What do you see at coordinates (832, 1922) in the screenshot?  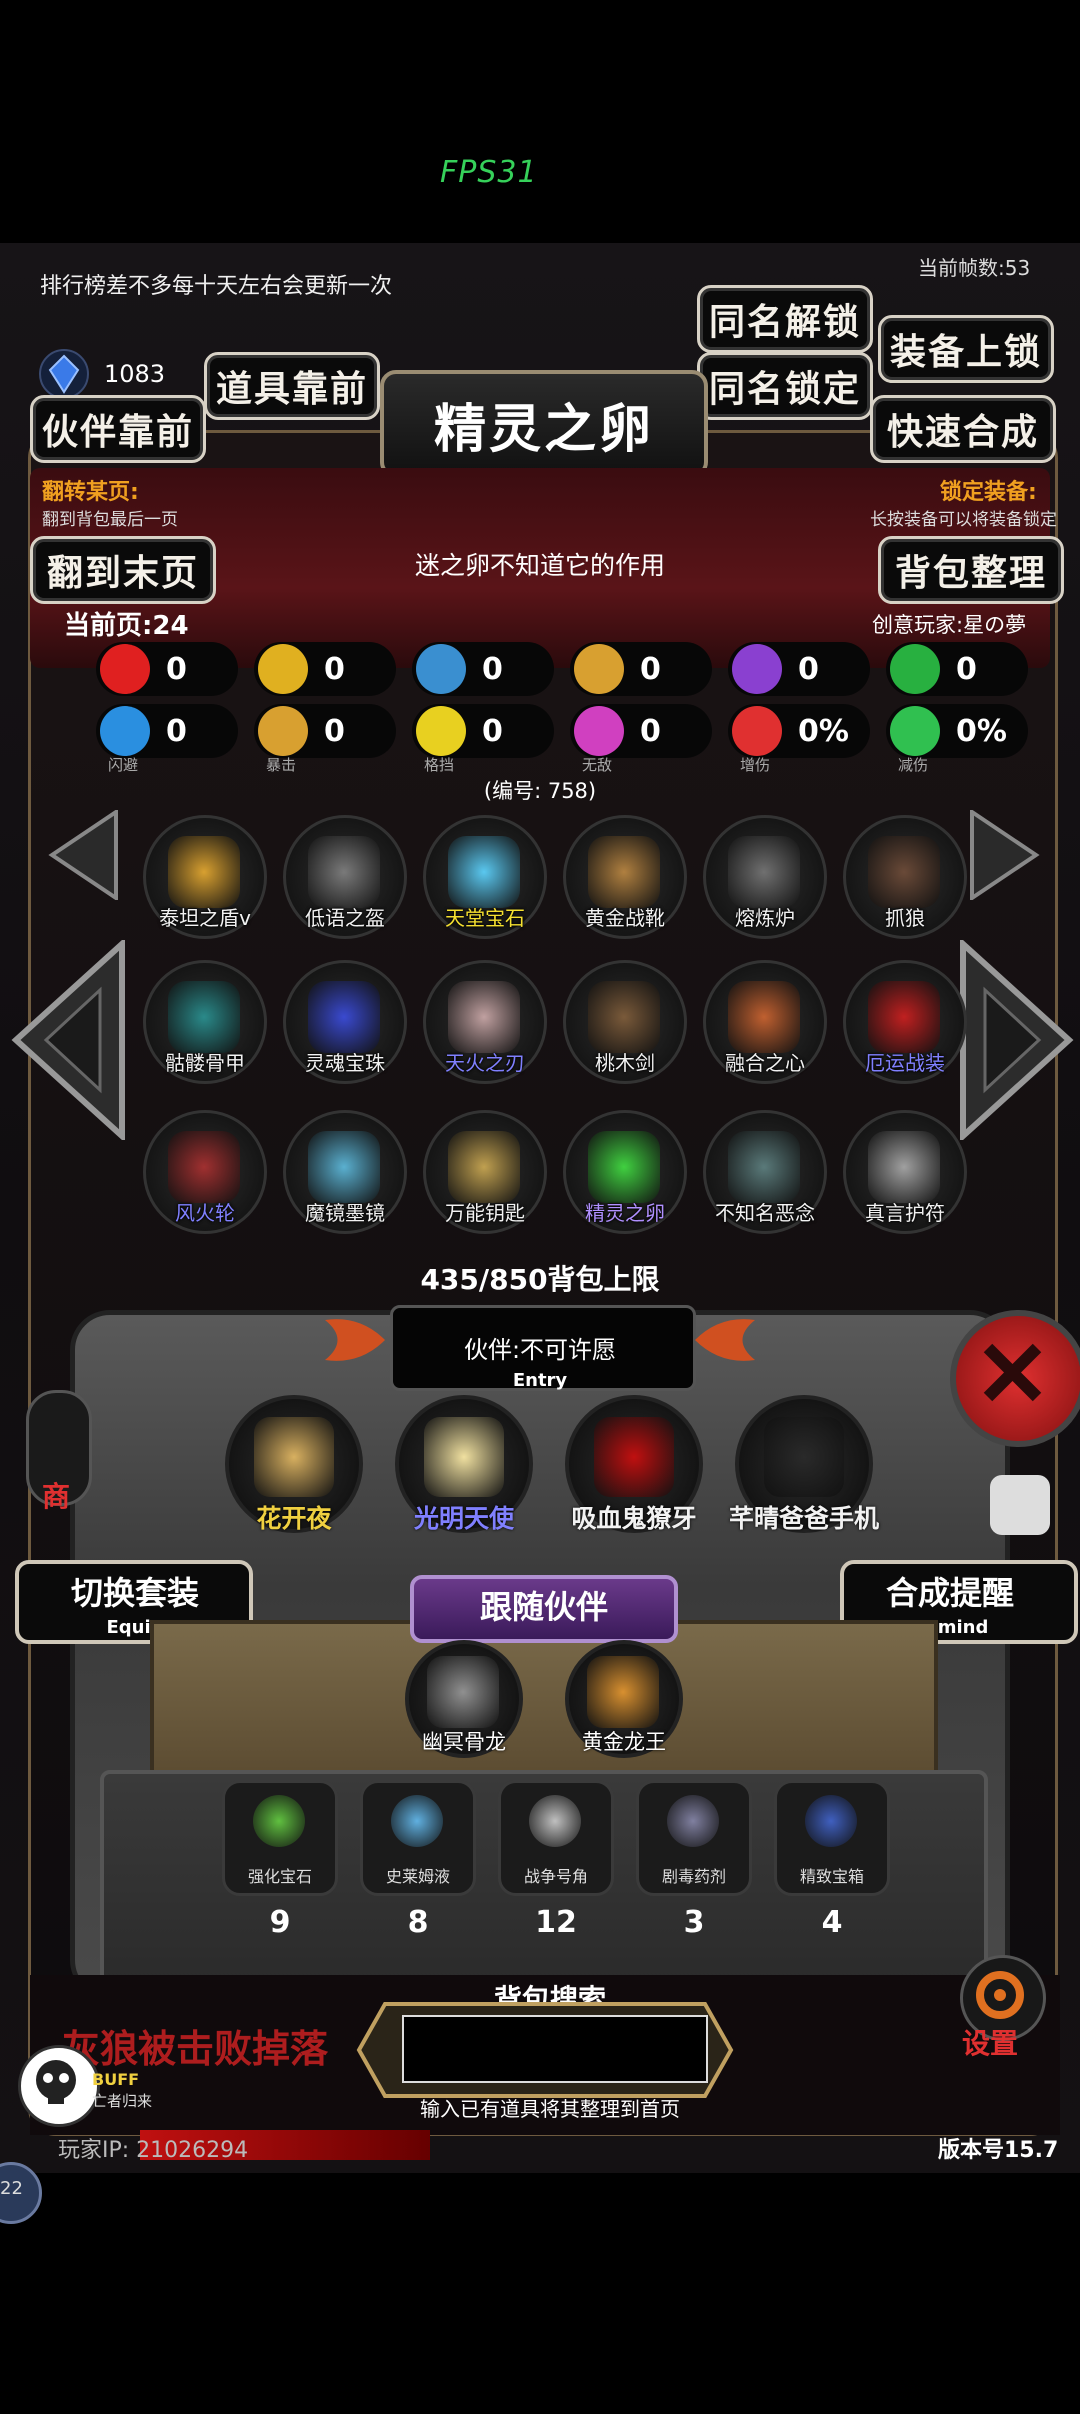 I see `consumable-count: 4` at bounding box center [832, 1922].